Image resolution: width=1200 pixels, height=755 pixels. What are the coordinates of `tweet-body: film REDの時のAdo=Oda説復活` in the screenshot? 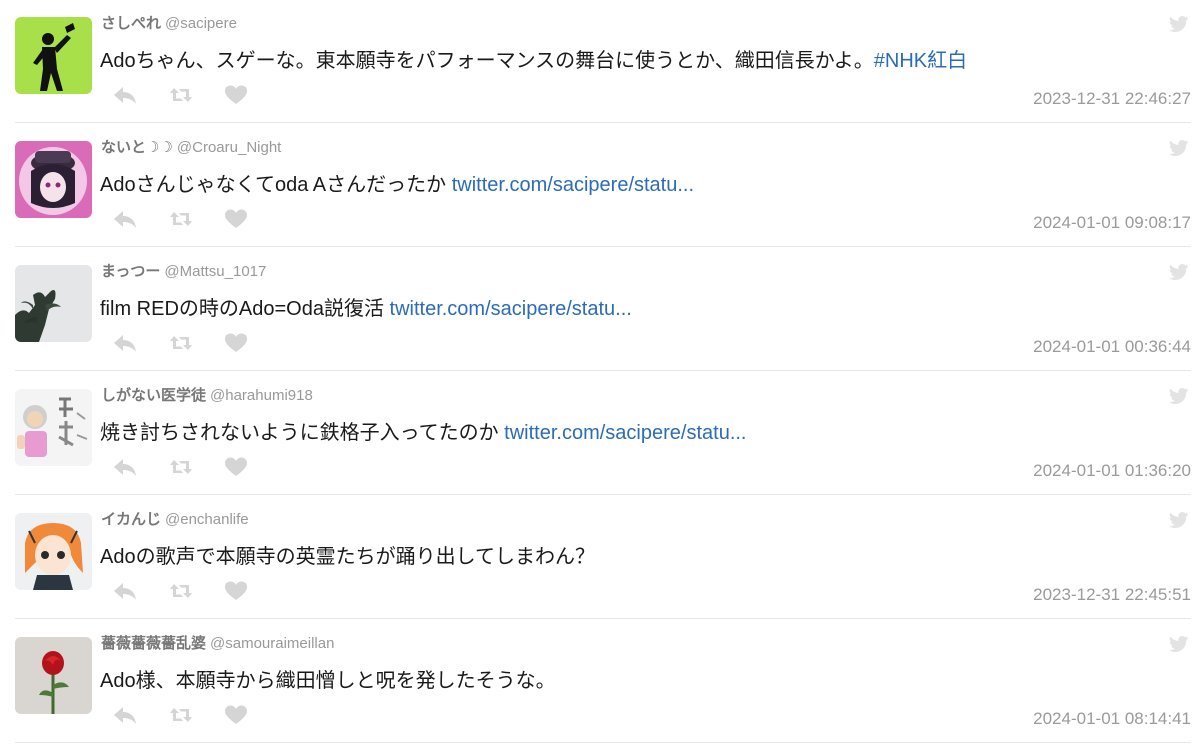 It's located at (245, 309).